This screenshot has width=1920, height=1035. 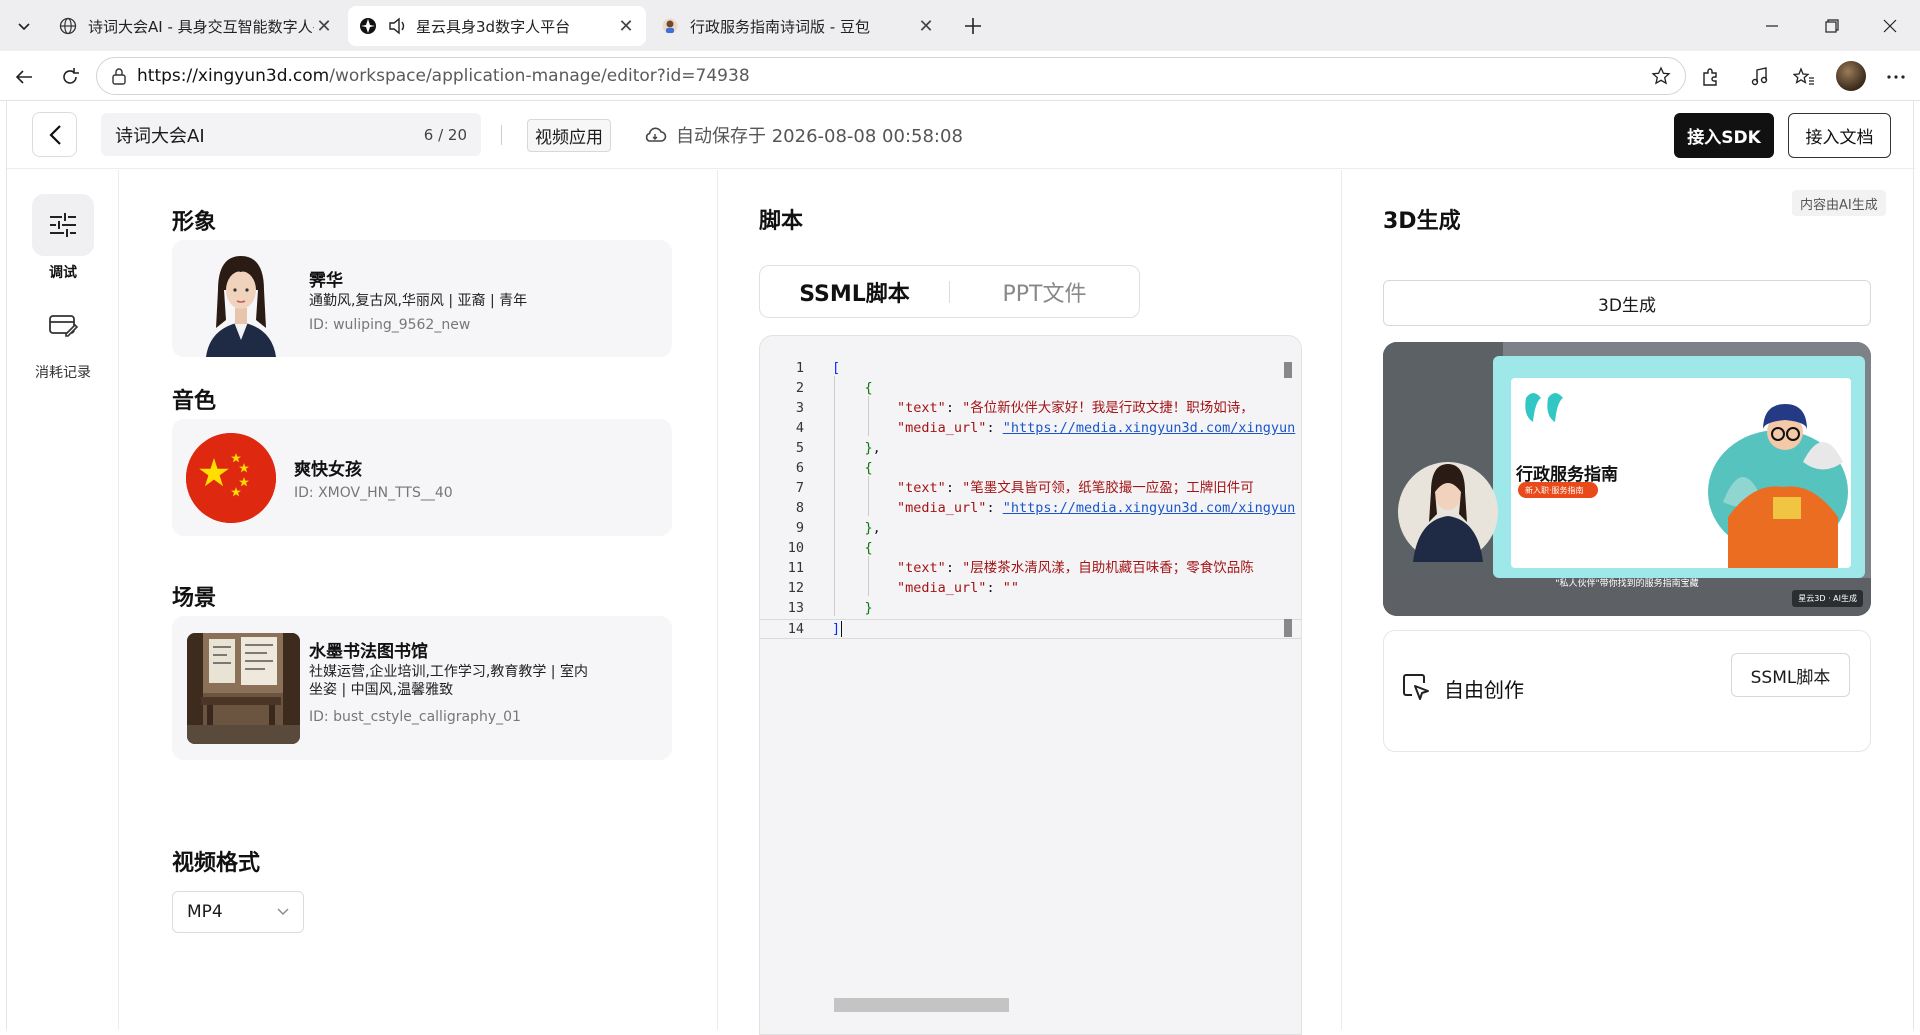 I want to click on maximize-button, so click(x=1832, y=25).